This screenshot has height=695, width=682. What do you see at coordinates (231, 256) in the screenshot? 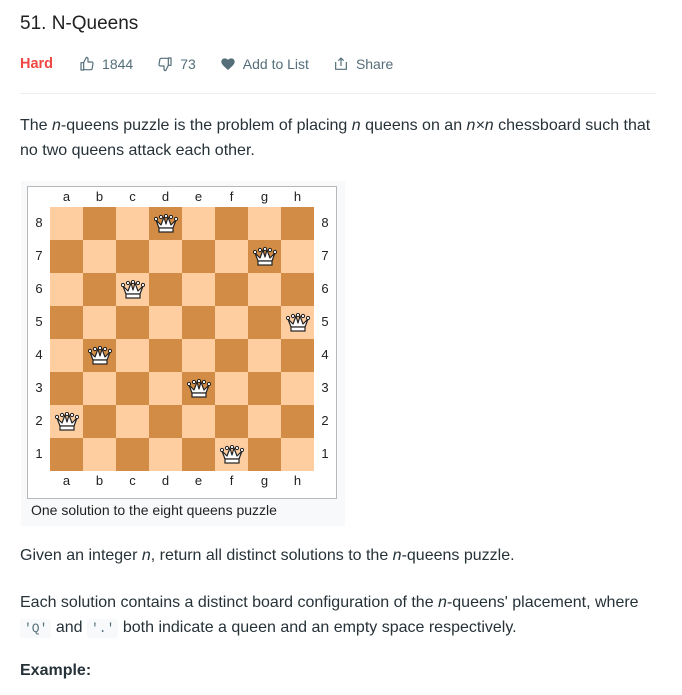
I see `board-square-f7` at bounding box center [231, 256].